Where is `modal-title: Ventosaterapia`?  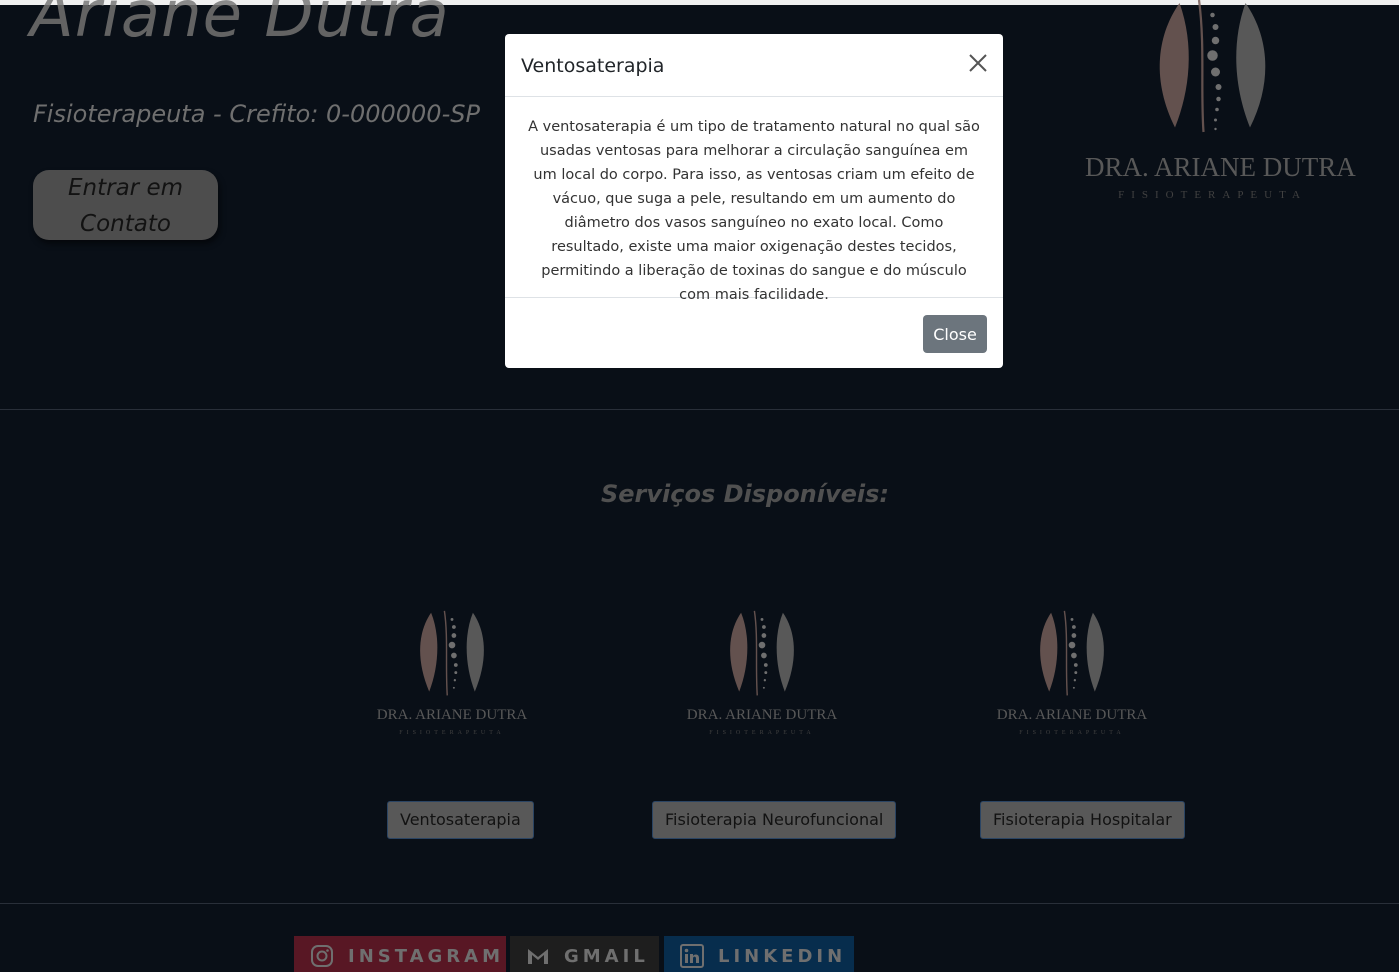 modal-title: Ventosaterapia is located at coordinates (593, 66).